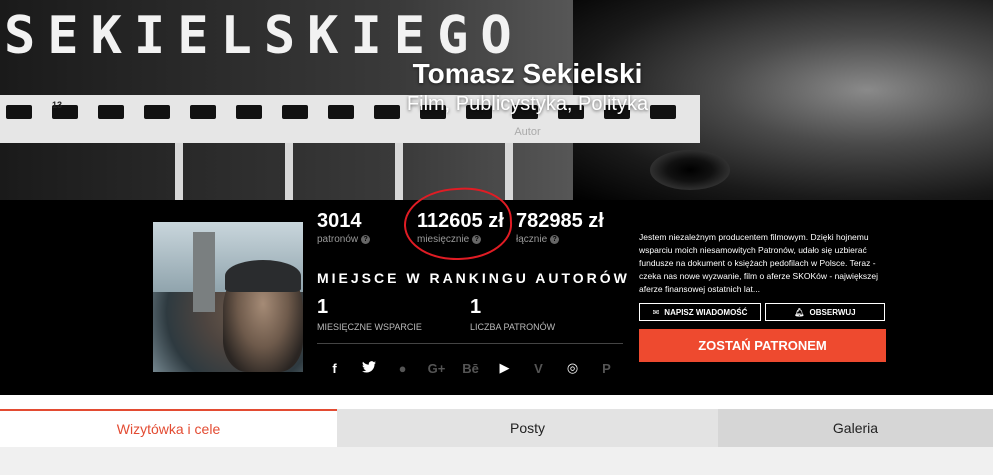 The width and height of the screenshot is (993, 475). What do you see at coordinates (264, 36) in the screenshot?
I see `banner-title-text: SEKIELSKIEGO` at bounding box center [264, 36].